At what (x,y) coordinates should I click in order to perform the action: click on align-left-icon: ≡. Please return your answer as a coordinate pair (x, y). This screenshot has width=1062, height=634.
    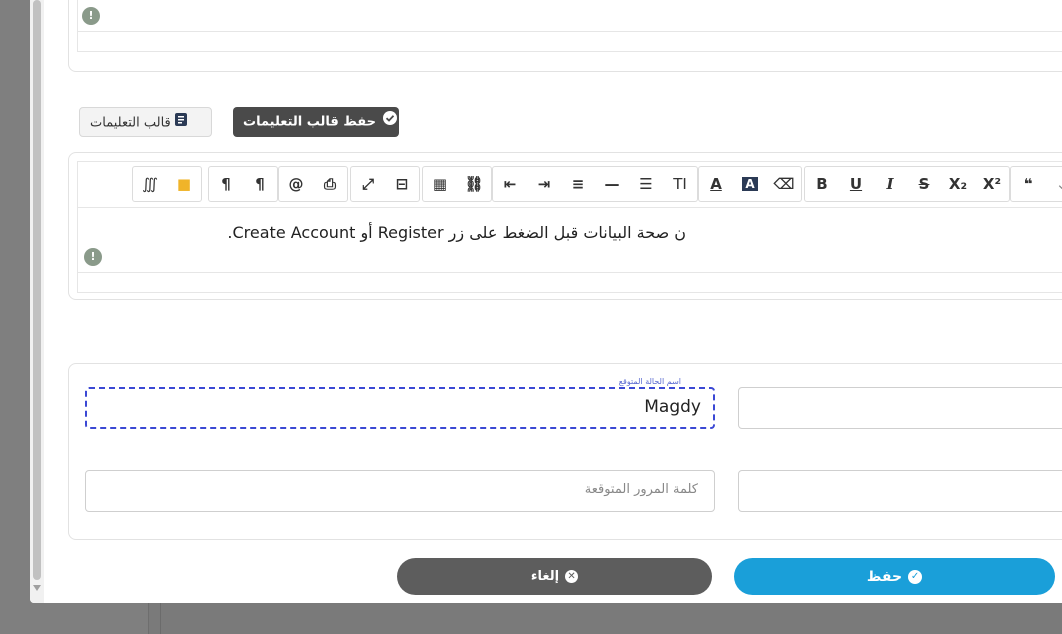
    Looking at the image, I should click on (578, 184).